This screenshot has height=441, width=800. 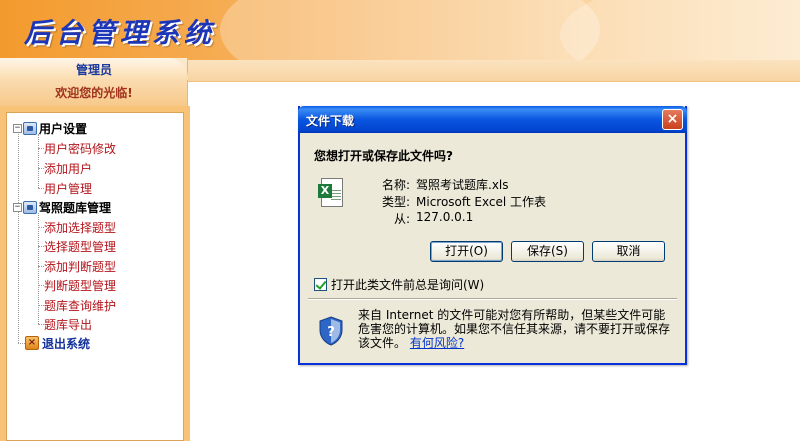 I want to click on nav-item-label: 用户管理, so click(x=68, y=188).